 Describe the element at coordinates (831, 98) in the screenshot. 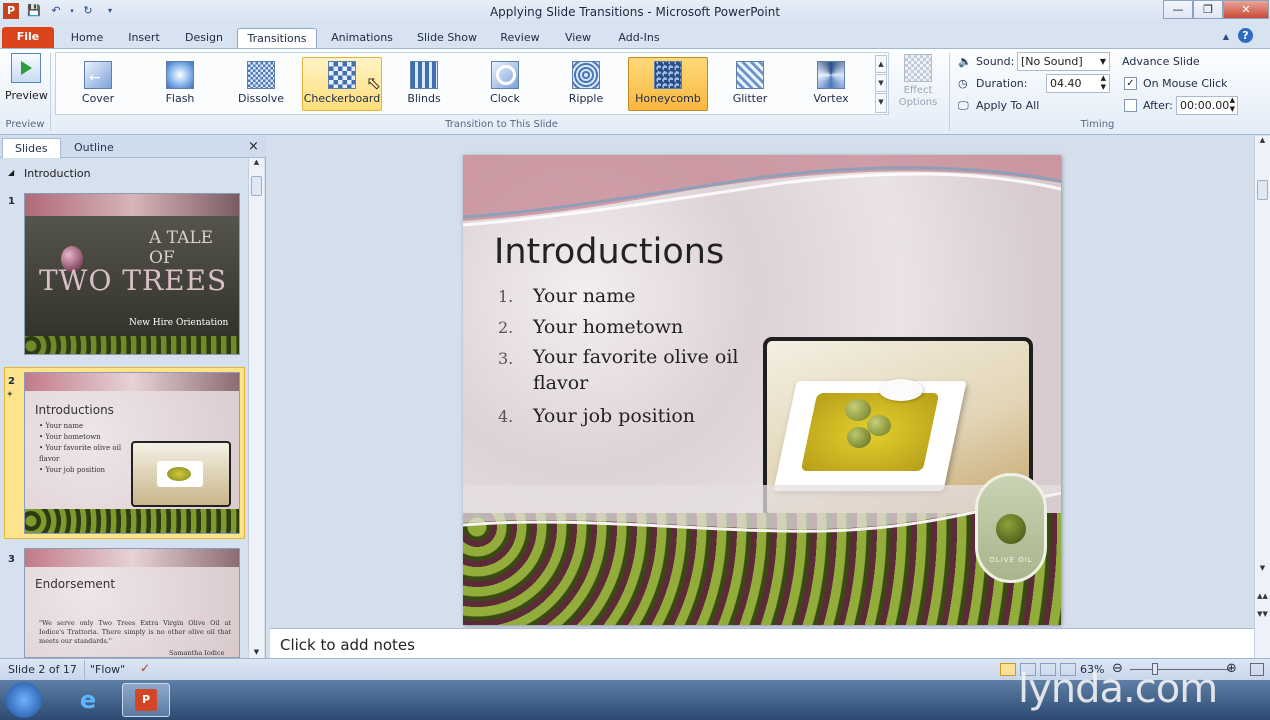

I see `transition-vortex-label: Vortex` at that location.